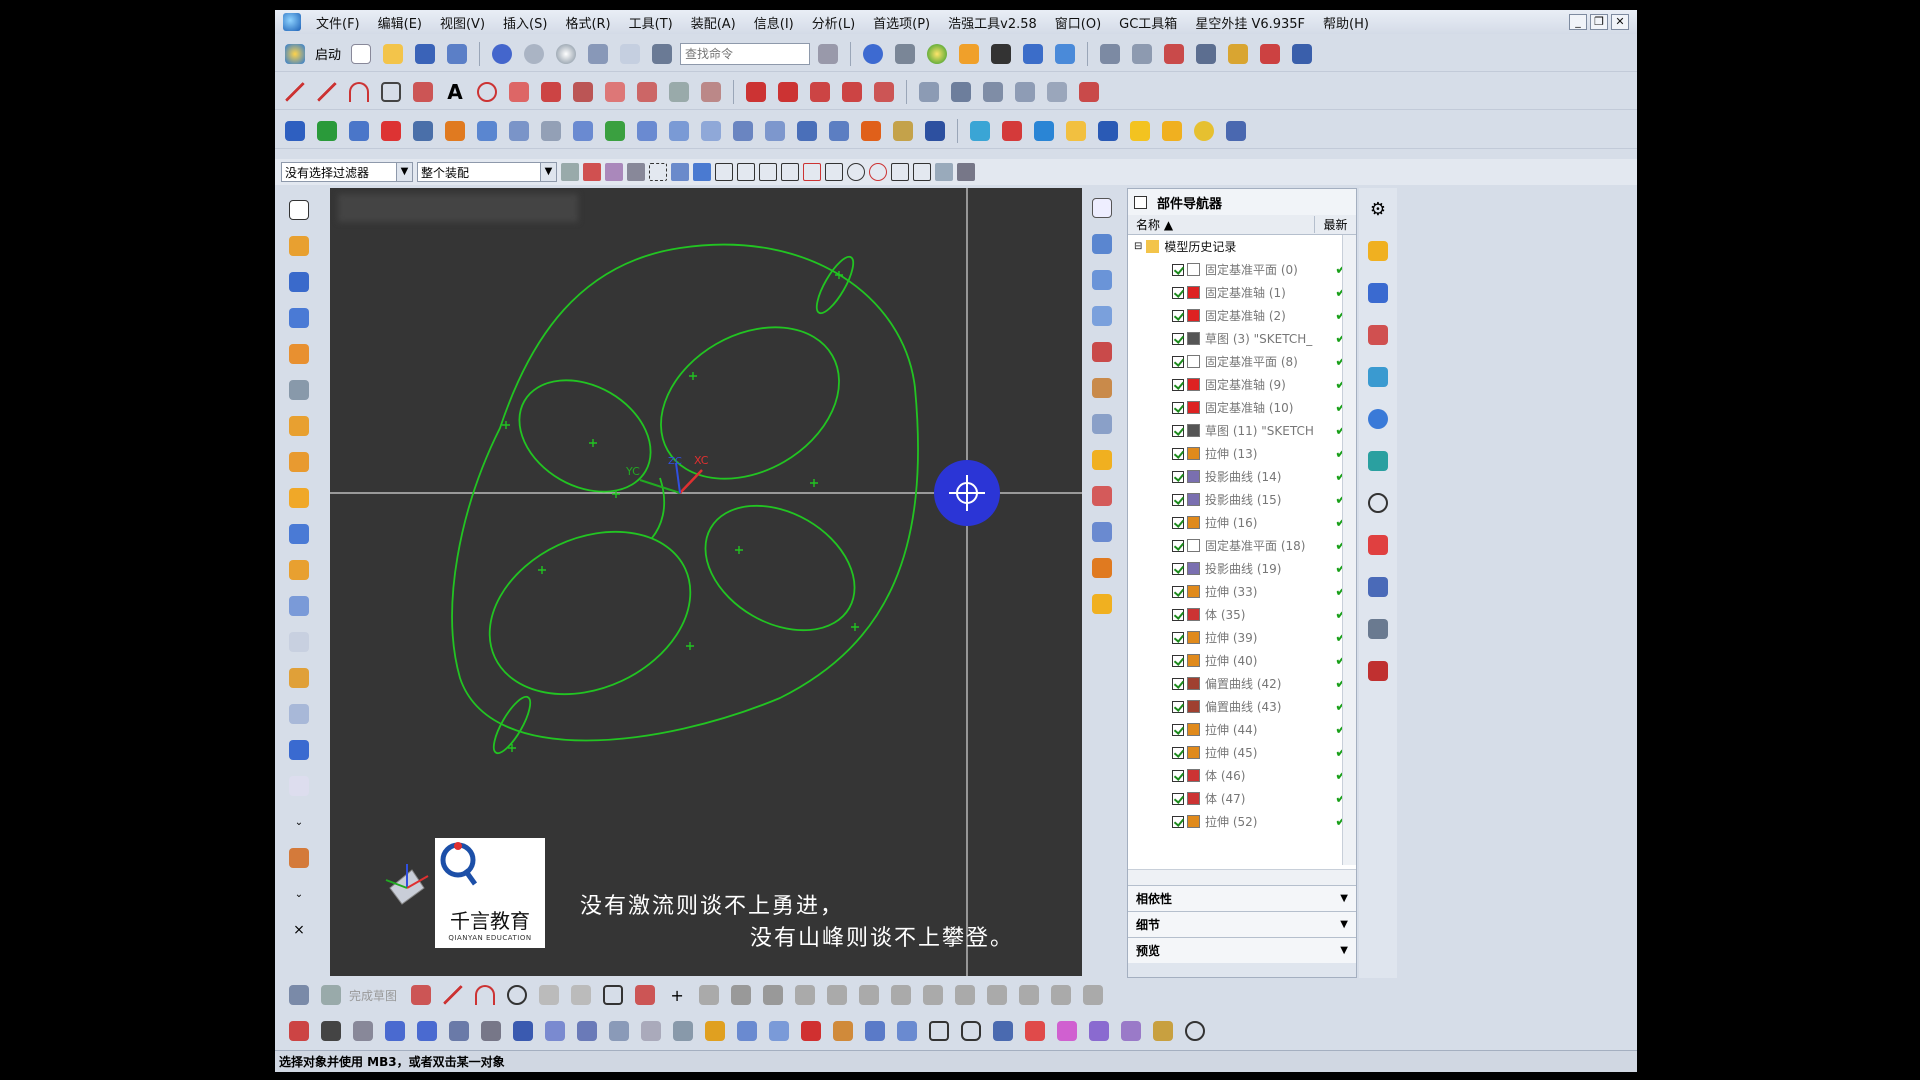 The image size is (1920, 1080). What do you see at coordinates (935, 131) in the screenshot?
I see `name-icon` at bounding box center [935, 131].